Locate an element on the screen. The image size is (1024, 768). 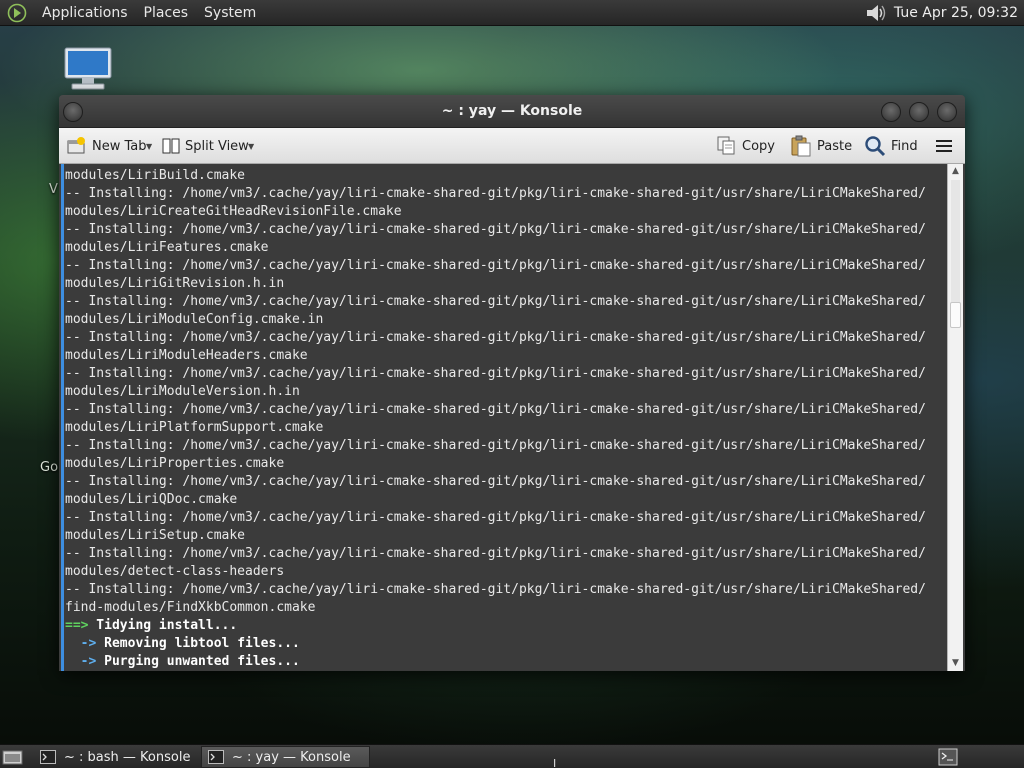
split-view-label: Split View is located at coordinates (217, 146).